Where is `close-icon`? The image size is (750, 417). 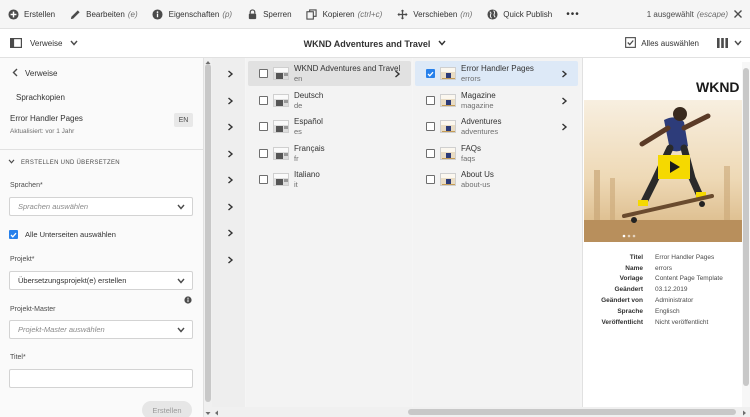
close-icon is located at coordinates (738, 14).